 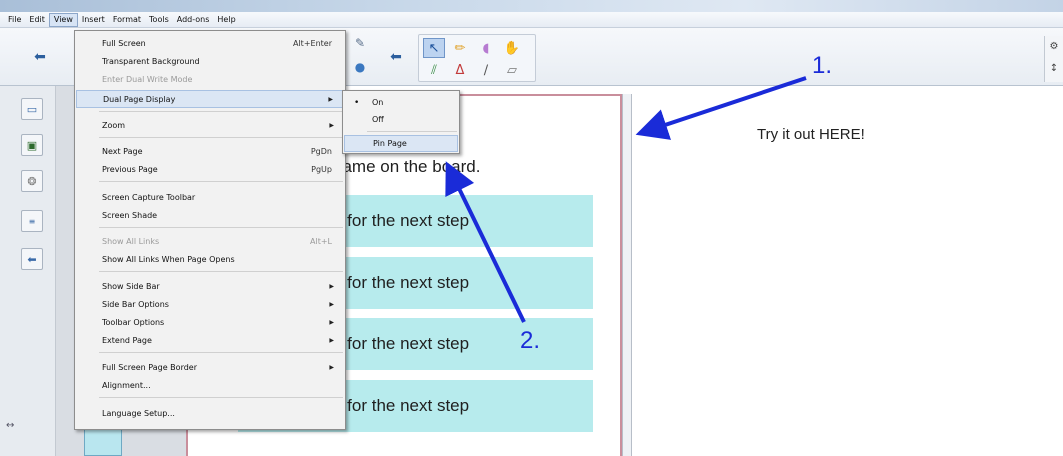 What do you see at coordinates (28, 271) in the screenshot?
I see `side-bar: ▭ ▣ ❂ ≡ ⬅ ↔` at bounding box center [28, 271].